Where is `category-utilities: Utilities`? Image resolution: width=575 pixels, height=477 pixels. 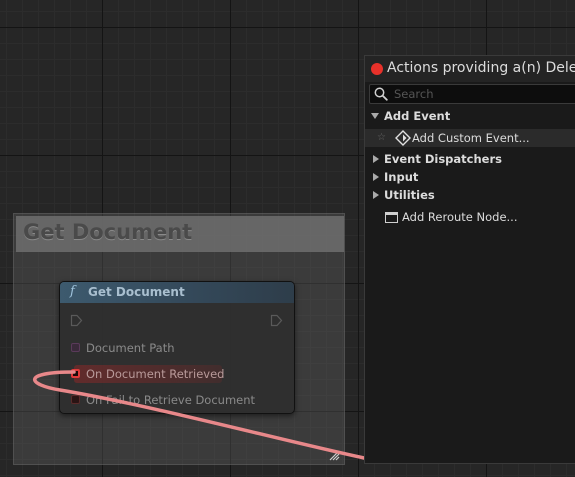 category-utilities: Utilities is located at coordinates (470, 195).